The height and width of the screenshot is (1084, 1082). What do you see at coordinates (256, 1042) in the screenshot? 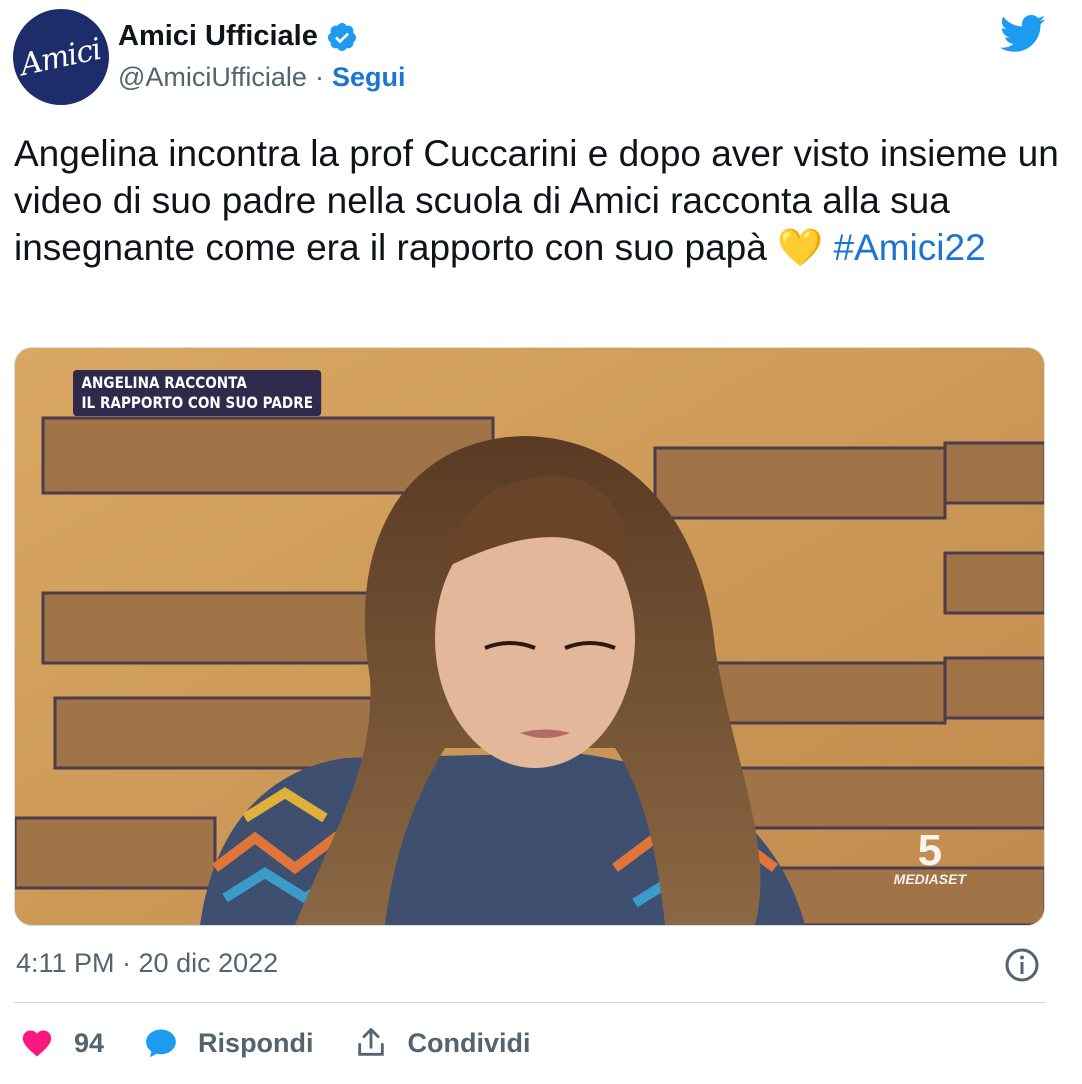
I see `reply-label: Rispondi` at bounding box center [256, 1042].